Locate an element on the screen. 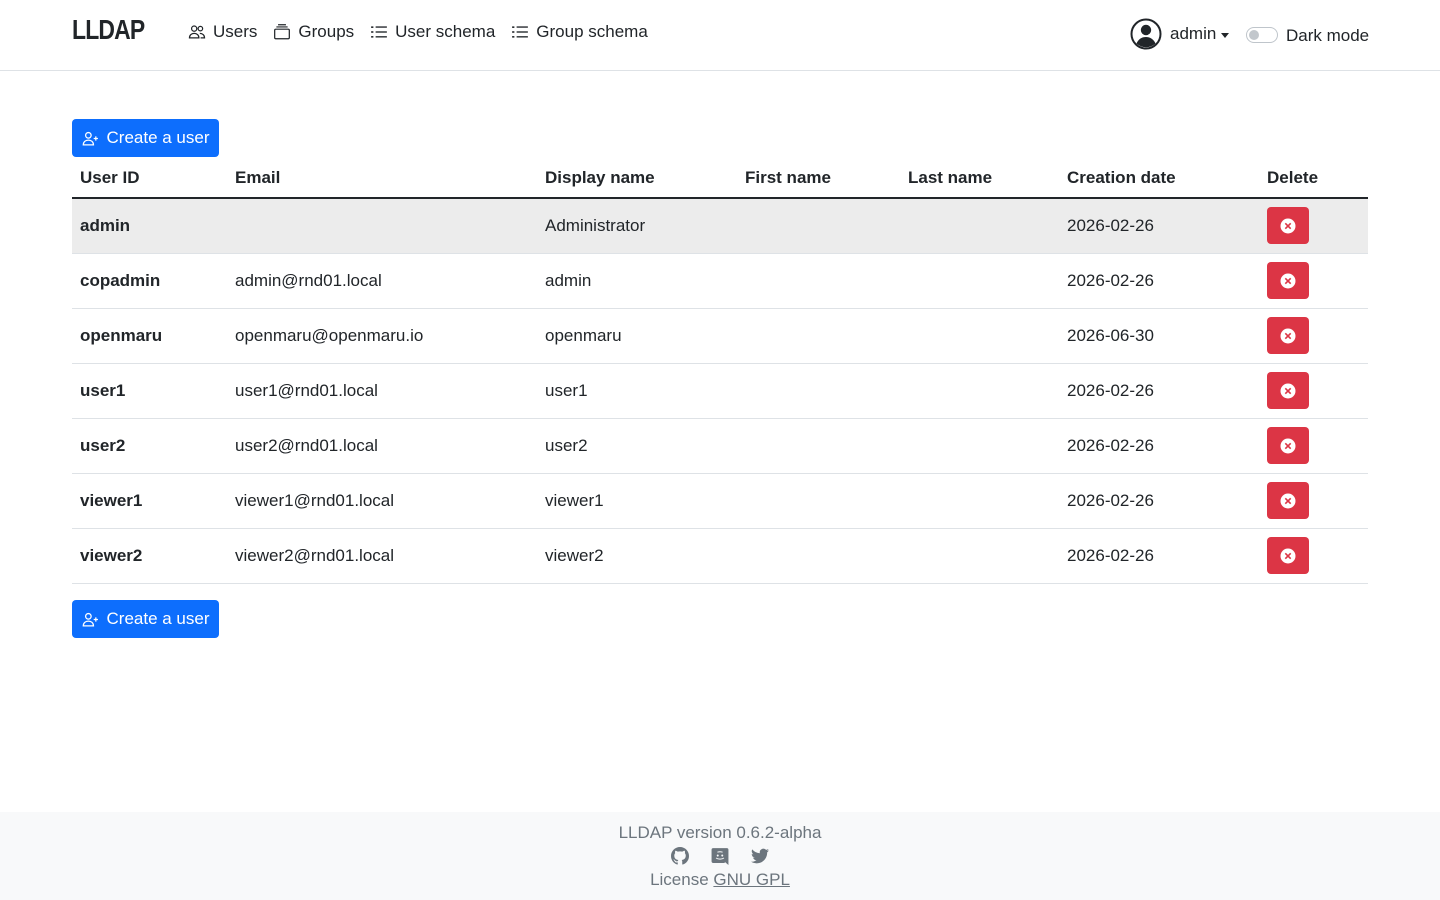 The width and height of the screenshot is (1440, 900). cell-email: viewer2@rnd01.local is located at coordinates (382, 556).